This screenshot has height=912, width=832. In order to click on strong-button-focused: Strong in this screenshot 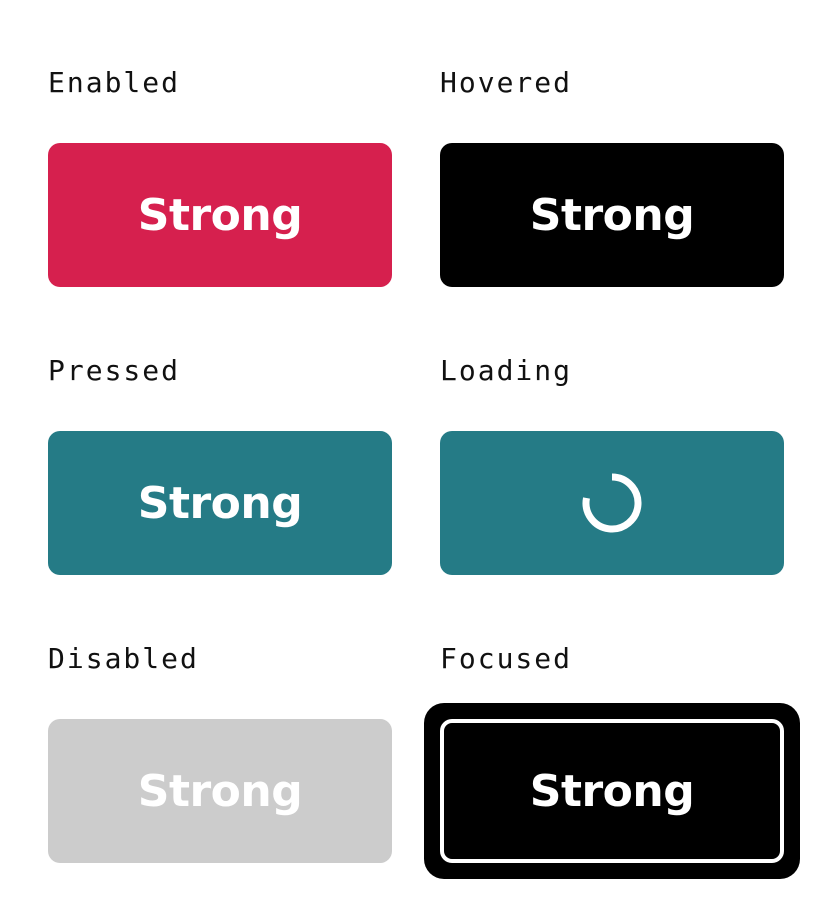, I will do `click(612, 791)`.